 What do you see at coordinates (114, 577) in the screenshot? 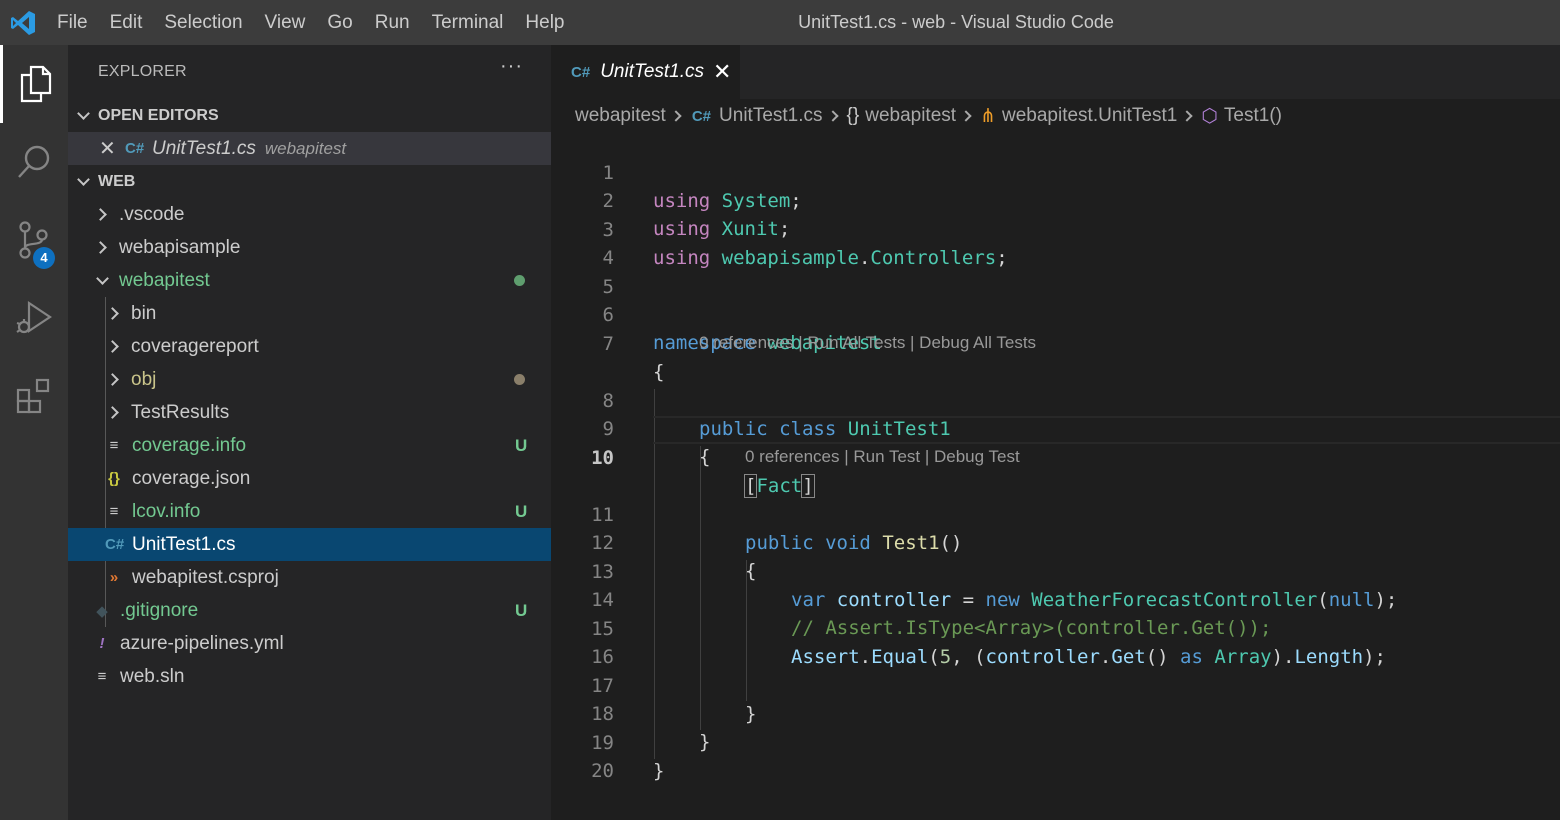
I see `rss-file-icon: »` at bounding box center [114, 577].